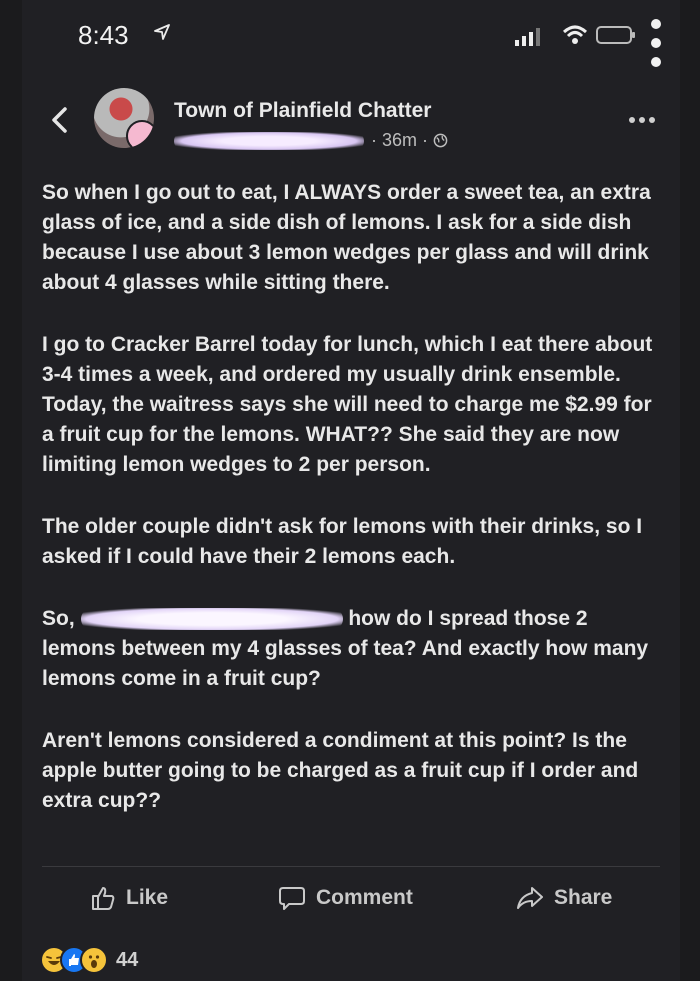 Image resolution: width=700 pixels, height=981 pixels. Describe the element at coordinates (269, 141) in the screenshot. I see `redacted-author-name` at that location.